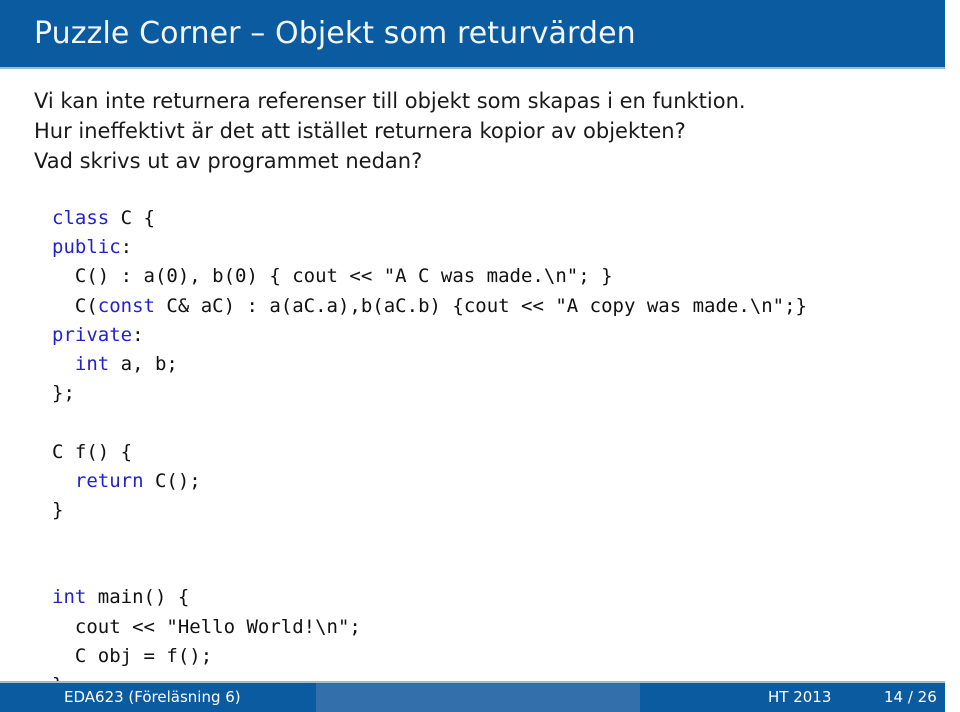 The image size is (960, 712). Describe the element at coordinates (132, 655) in the screenshot. I see `code-text: C obj = f();` at that location.